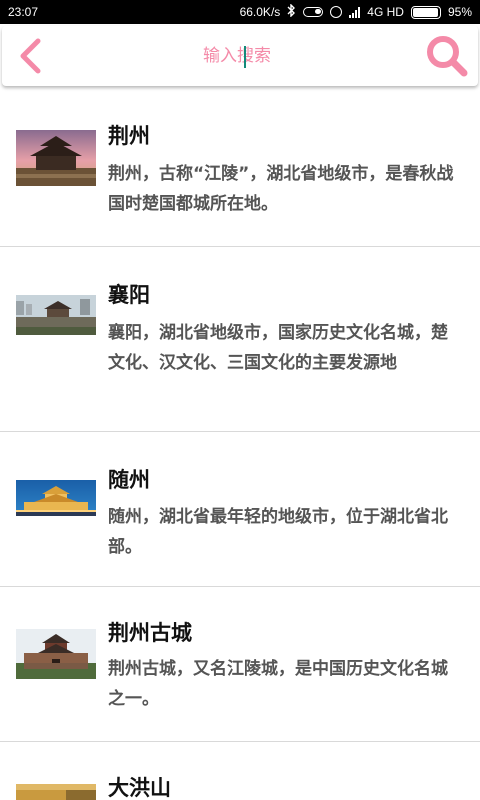 Image resolution: width=480 pixels, height=800 pixels. I want to click on xiangyang-city-wall-photo, so click(56, 315).